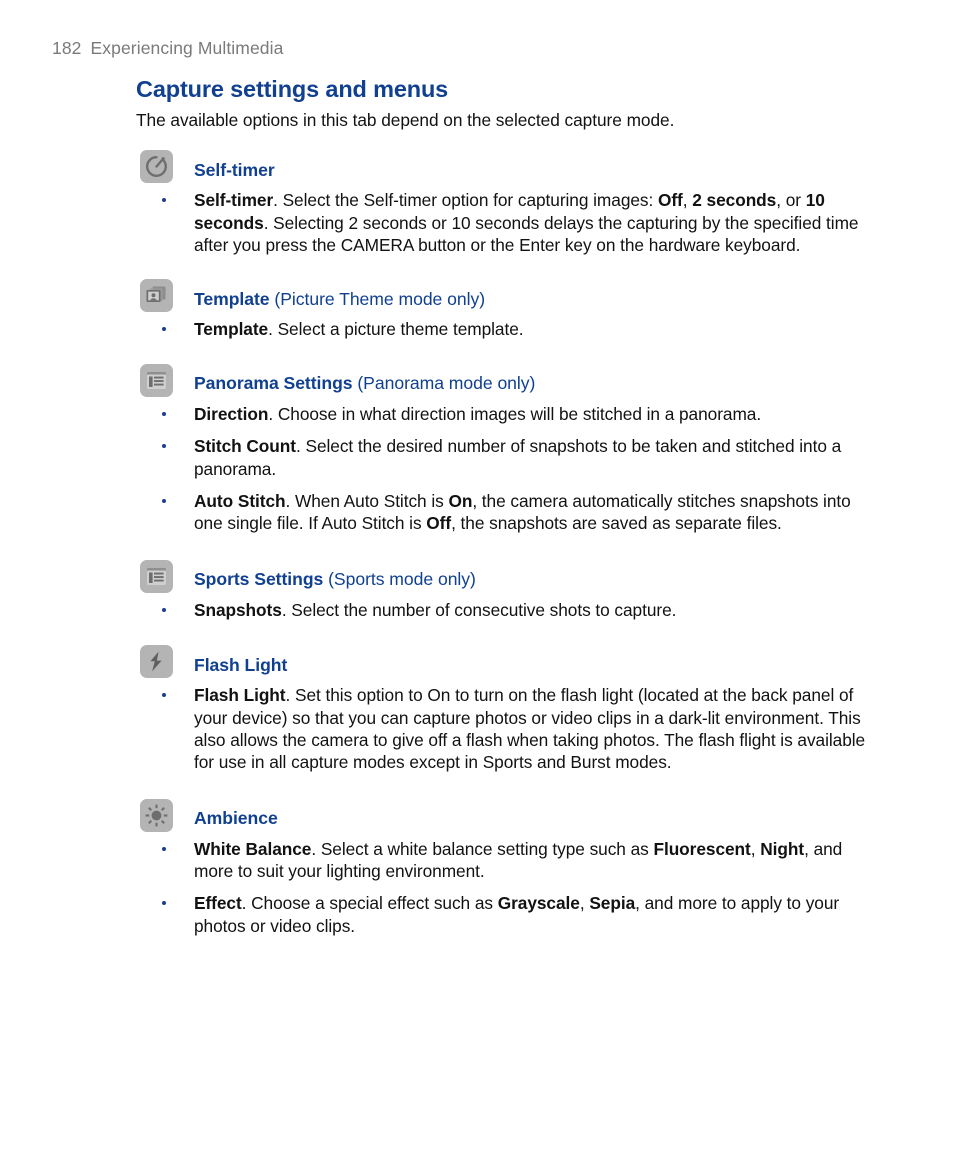  I want to click on heading-label: Flash Light, so click(241, 664).